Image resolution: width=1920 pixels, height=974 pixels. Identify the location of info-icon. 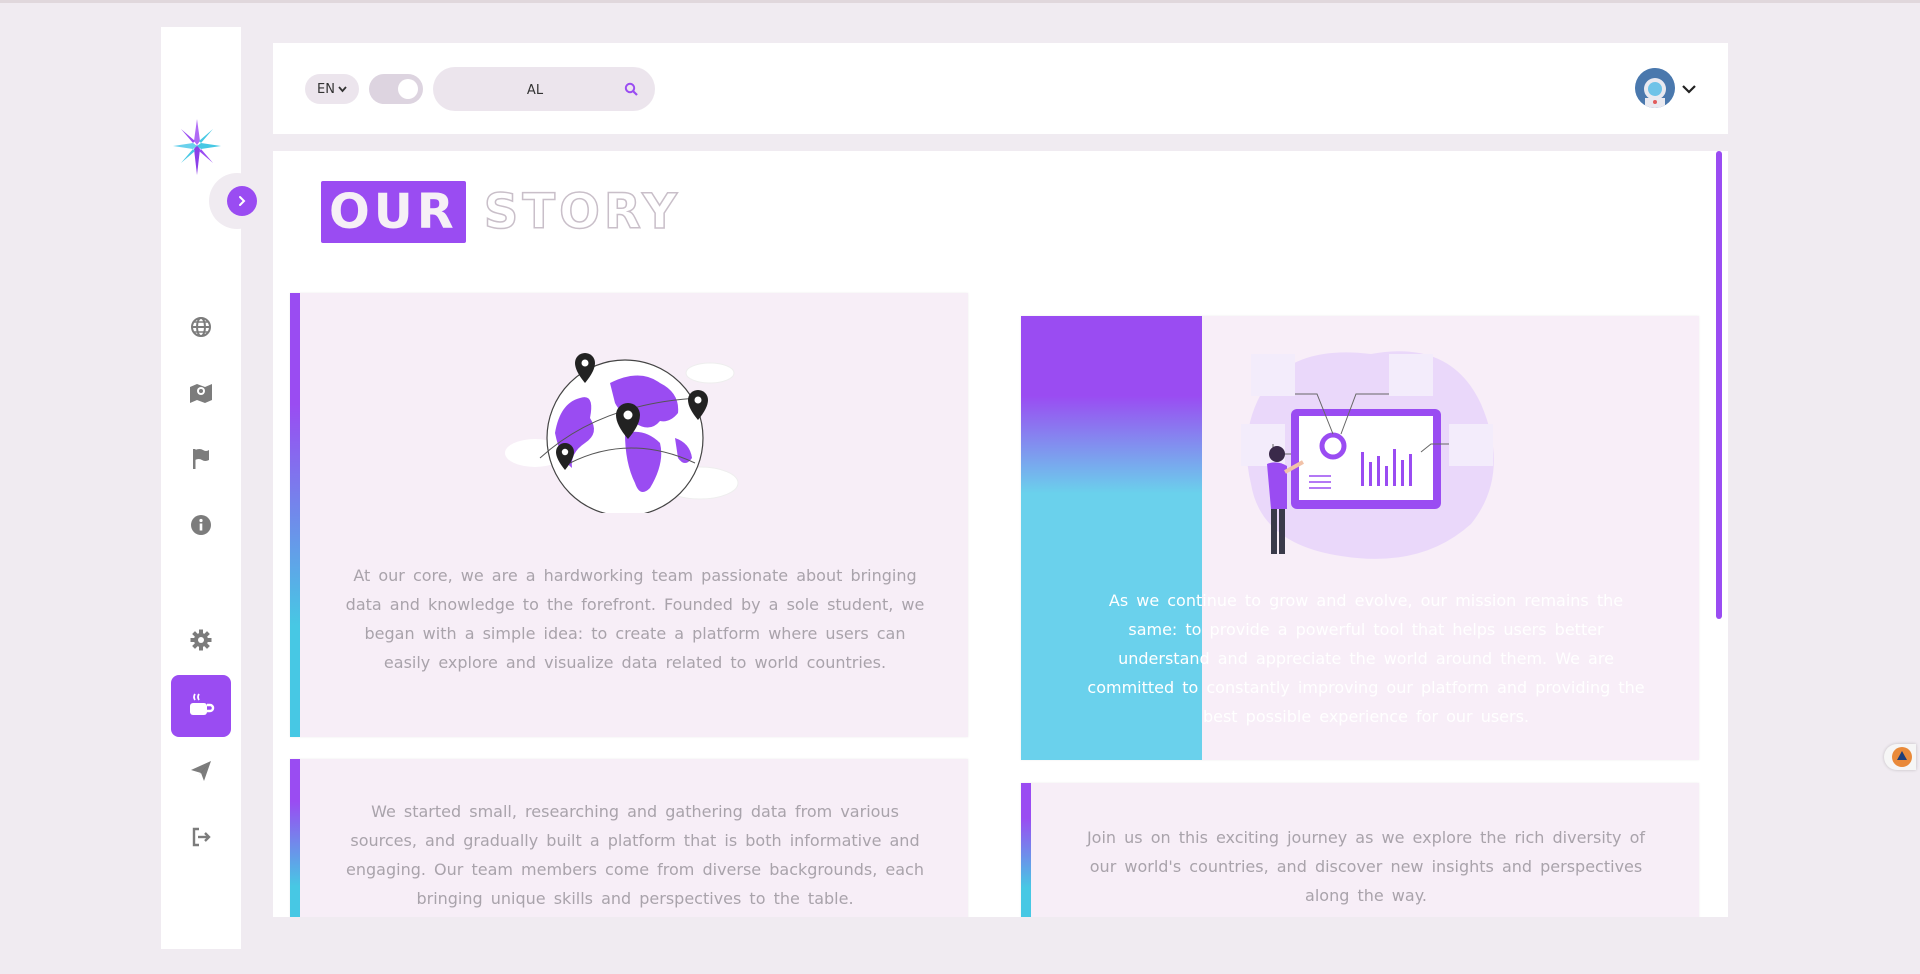
(201, 525).